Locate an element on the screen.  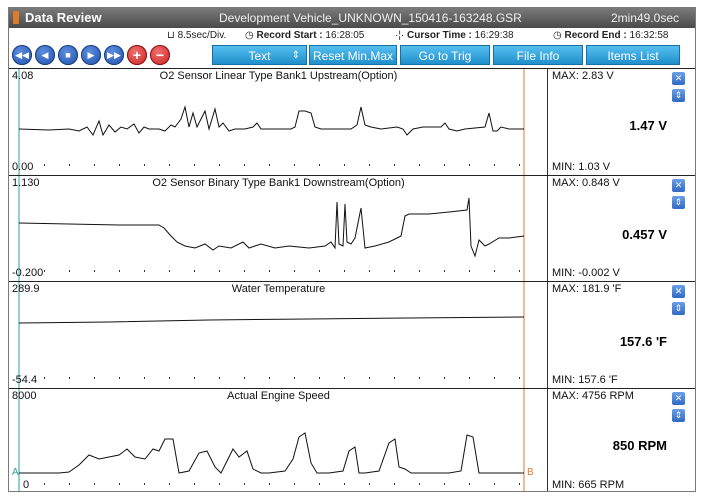
zoom-in-button: + is located at coordinates (137, 55).